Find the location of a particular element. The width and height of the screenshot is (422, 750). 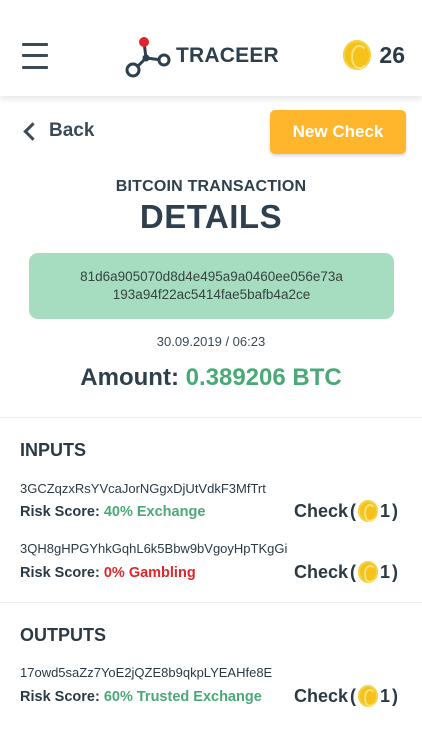

network-logo-icon is located at coordinates (148, 57).